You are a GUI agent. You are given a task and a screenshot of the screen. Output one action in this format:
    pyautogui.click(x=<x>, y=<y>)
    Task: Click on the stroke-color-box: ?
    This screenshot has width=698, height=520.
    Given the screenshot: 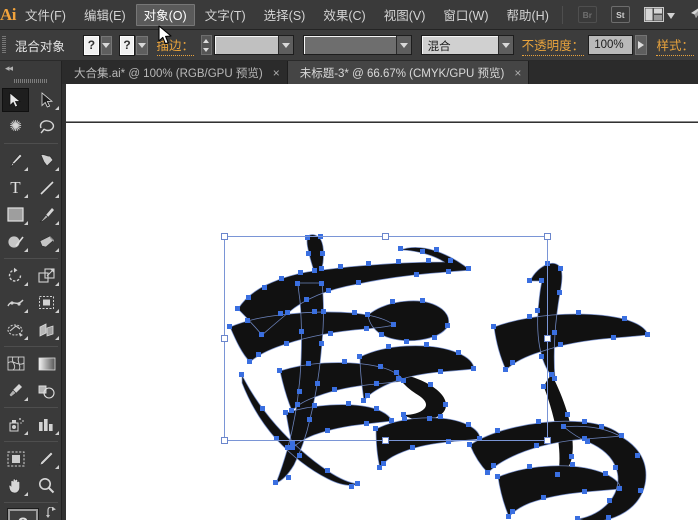 What is the action you would take?
    pyautogui.click(x=127, y=45)
    